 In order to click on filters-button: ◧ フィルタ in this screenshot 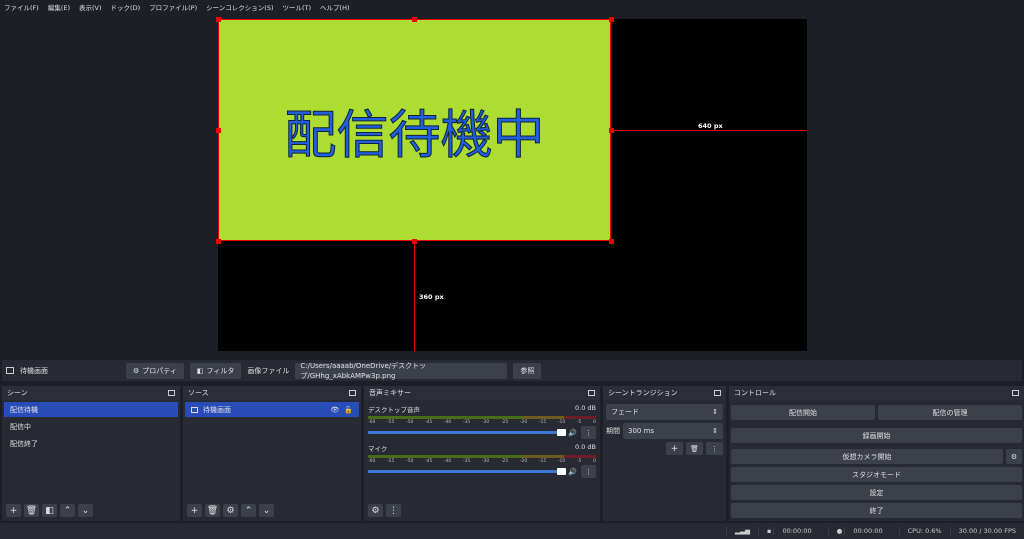, I will do `click(215, 370)`.